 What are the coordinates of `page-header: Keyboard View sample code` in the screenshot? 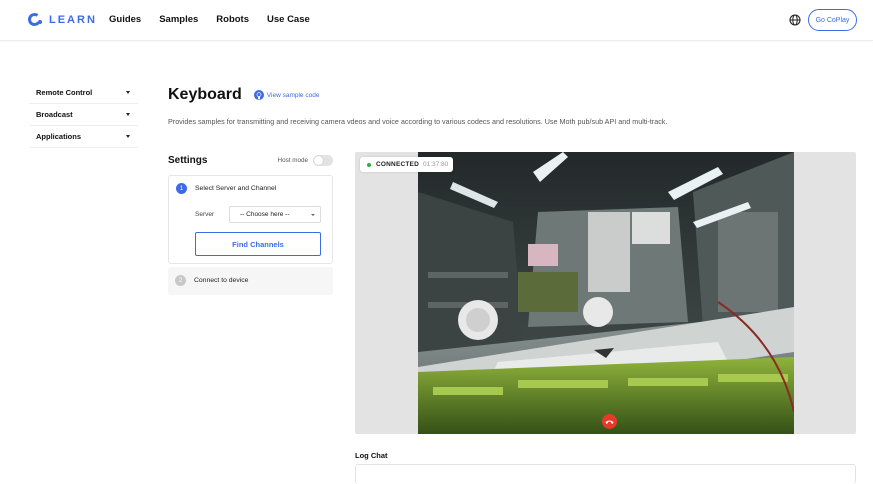 It's located at (243, 95).